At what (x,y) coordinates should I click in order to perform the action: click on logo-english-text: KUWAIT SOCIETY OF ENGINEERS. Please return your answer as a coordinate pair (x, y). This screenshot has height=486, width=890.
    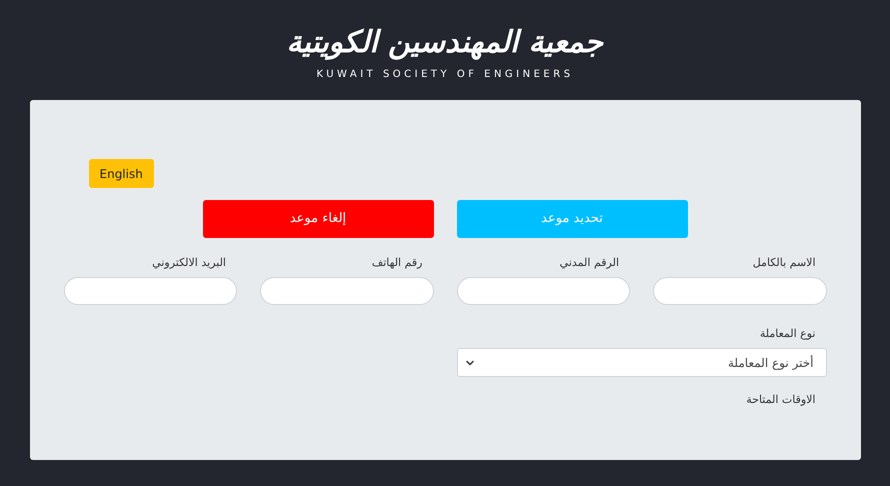
    Looking at the image, I should click on (445, 75).